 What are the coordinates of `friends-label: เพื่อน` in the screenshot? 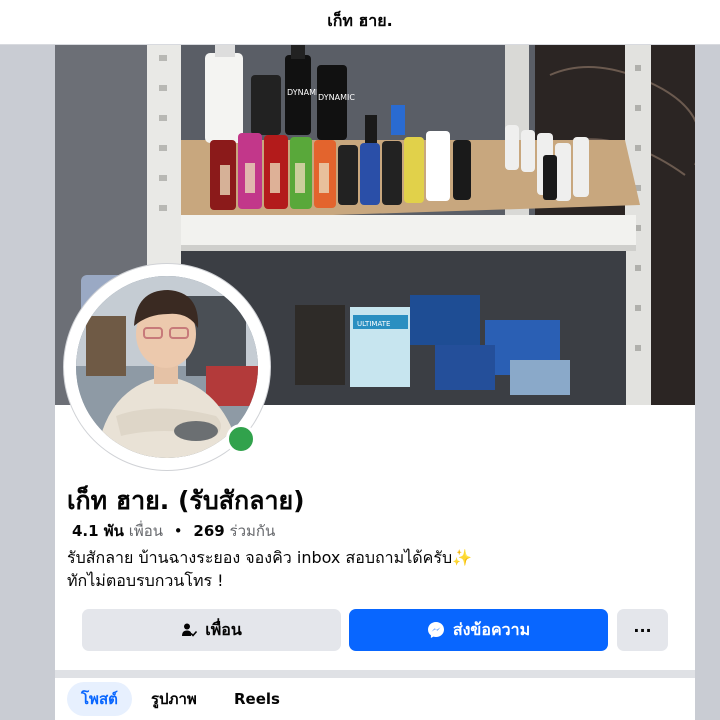 It's located at (145, 531).